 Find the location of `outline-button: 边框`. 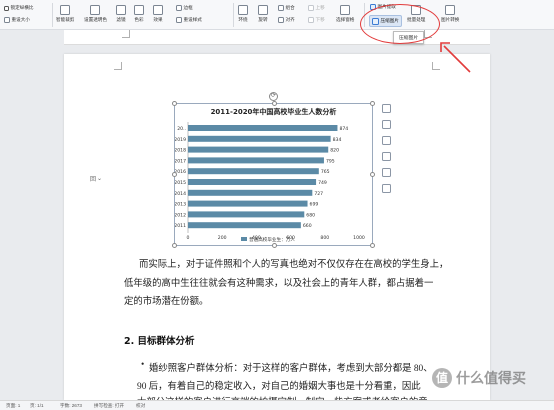

outline-button: 边框 is located at coordinates (184, 8).